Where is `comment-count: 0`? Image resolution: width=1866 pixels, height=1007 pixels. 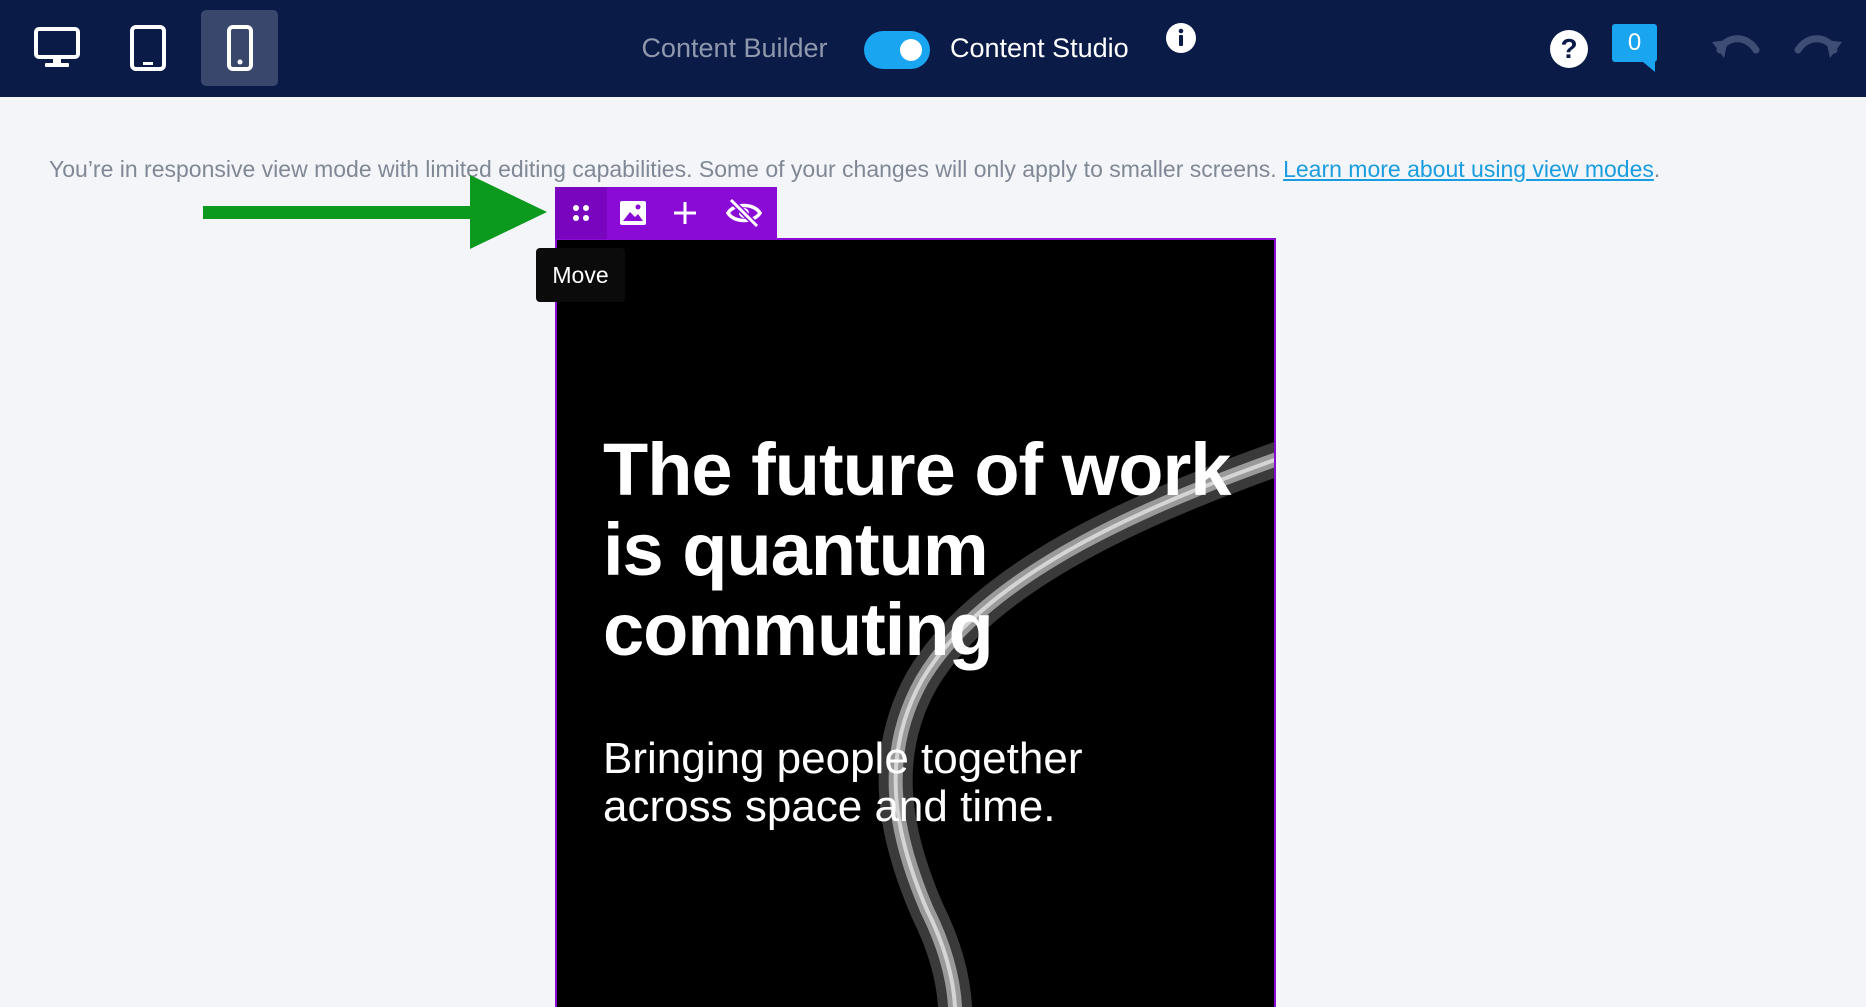 comment-count: 0 is located at coordinates (1634, 42).